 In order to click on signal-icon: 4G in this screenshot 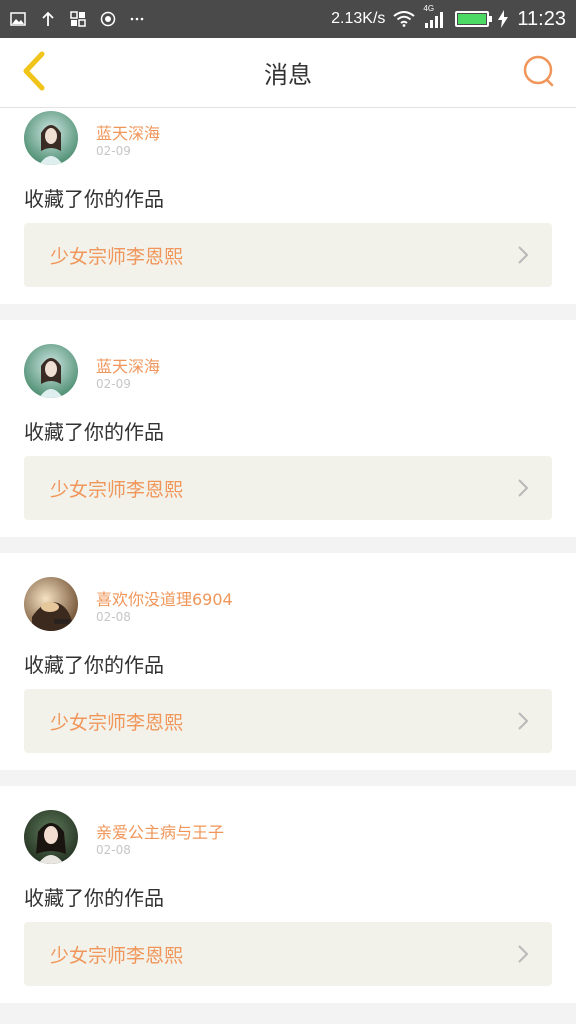, I will do `click(435, 16)`.